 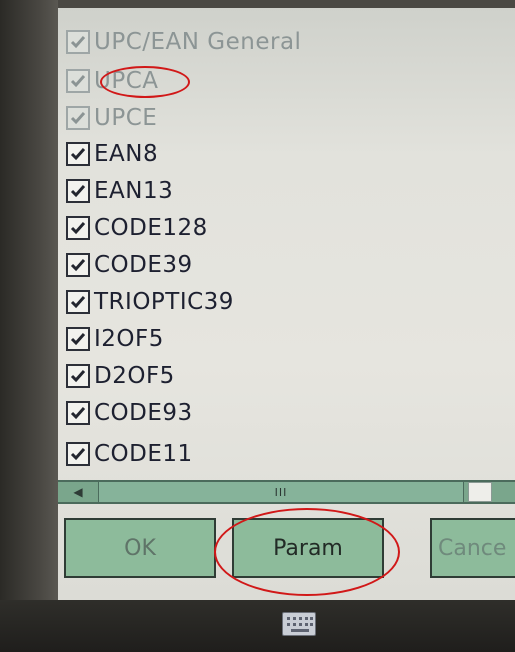 I want to click on list-item-label: UPC/EAN General, so click(x=198, y=42).